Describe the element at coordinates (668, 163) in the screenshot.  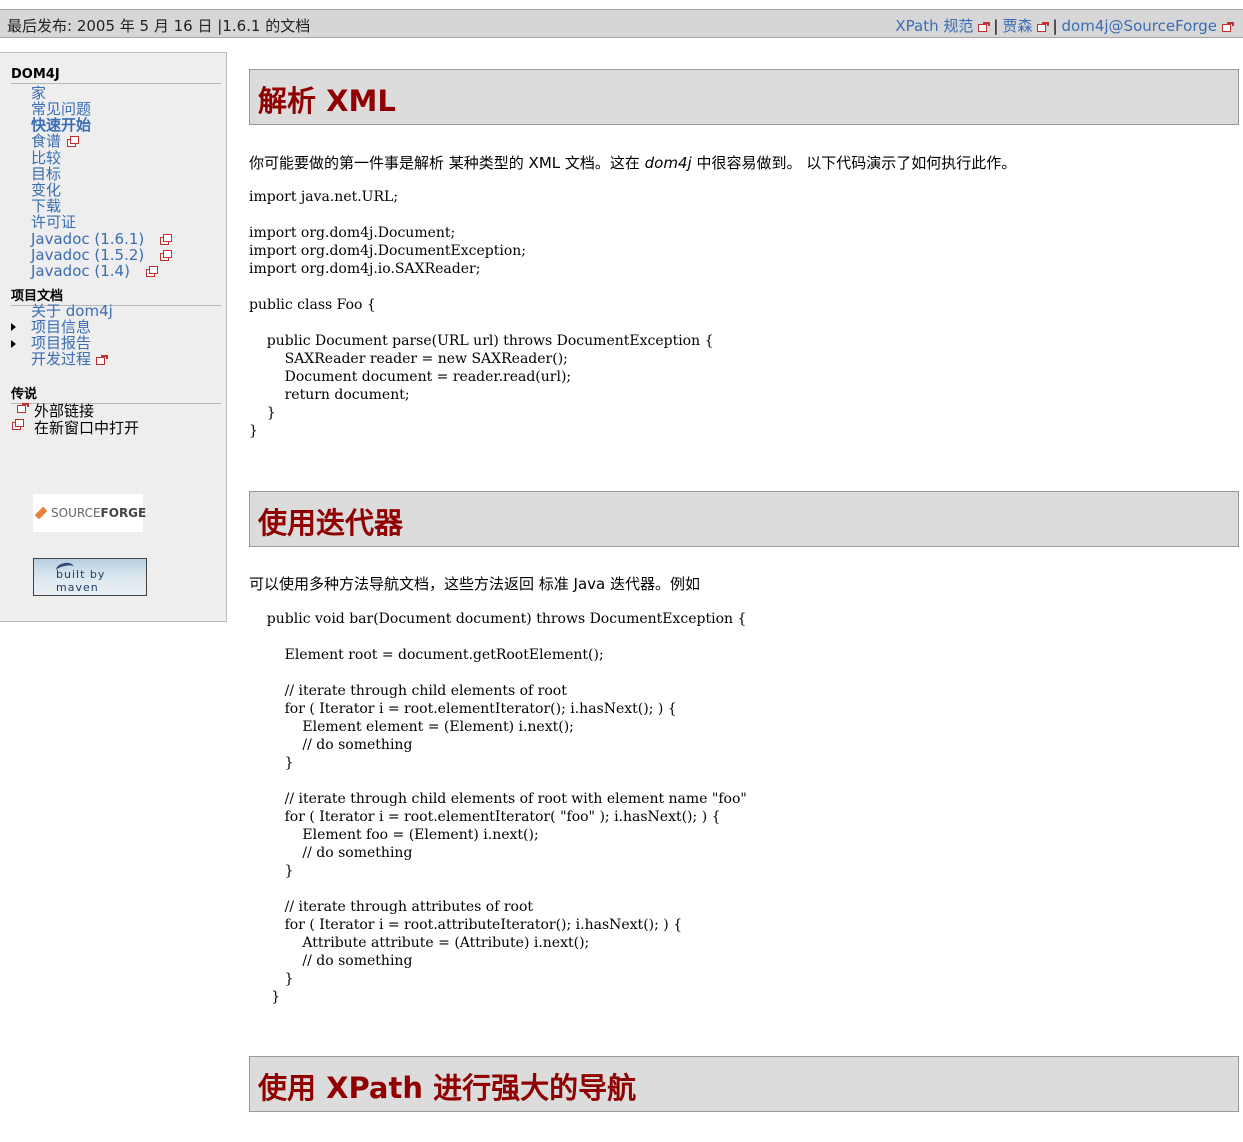
I see `intro-text-em: dom4j` at that location.